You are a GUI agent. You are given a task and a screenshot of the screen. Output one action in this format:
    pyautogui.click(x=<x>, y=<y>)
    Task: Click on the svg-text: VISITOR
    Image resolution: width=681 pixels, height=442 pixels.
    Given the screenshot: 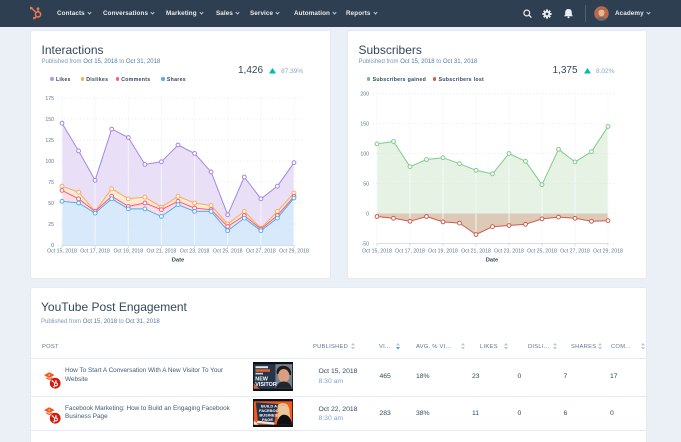 What is the action you would take?
    pyautogui.click(x=266, y=385)
    